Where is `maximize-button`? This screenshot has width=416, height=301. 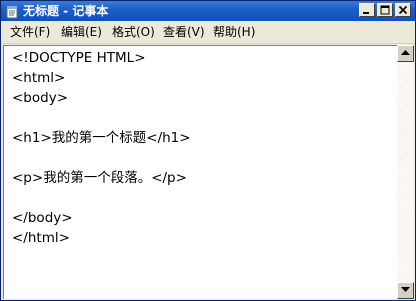 maximize-button is located at coordinates (385, 10).